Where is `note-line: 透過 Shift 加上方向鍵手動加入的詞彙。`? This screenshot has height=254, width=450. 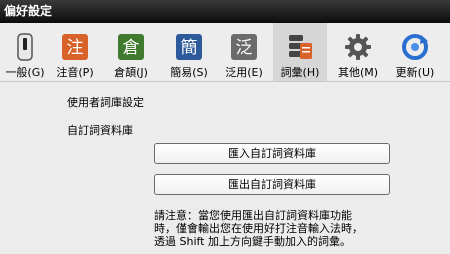
note-line: 透過 Shift 加上方向鍵手動加入的詞彙。 is located at coordinates (252, 241).